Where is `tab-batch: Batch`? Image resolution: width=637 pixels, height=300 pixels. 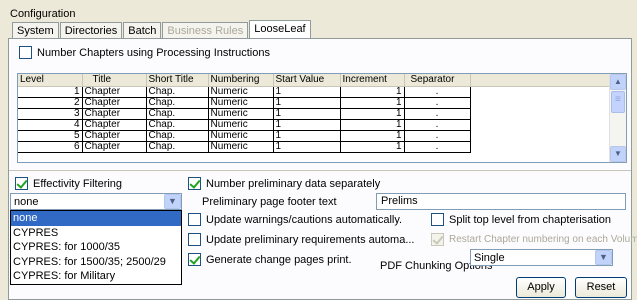 tab-batch: Batch is located at coordinates (142, 30).